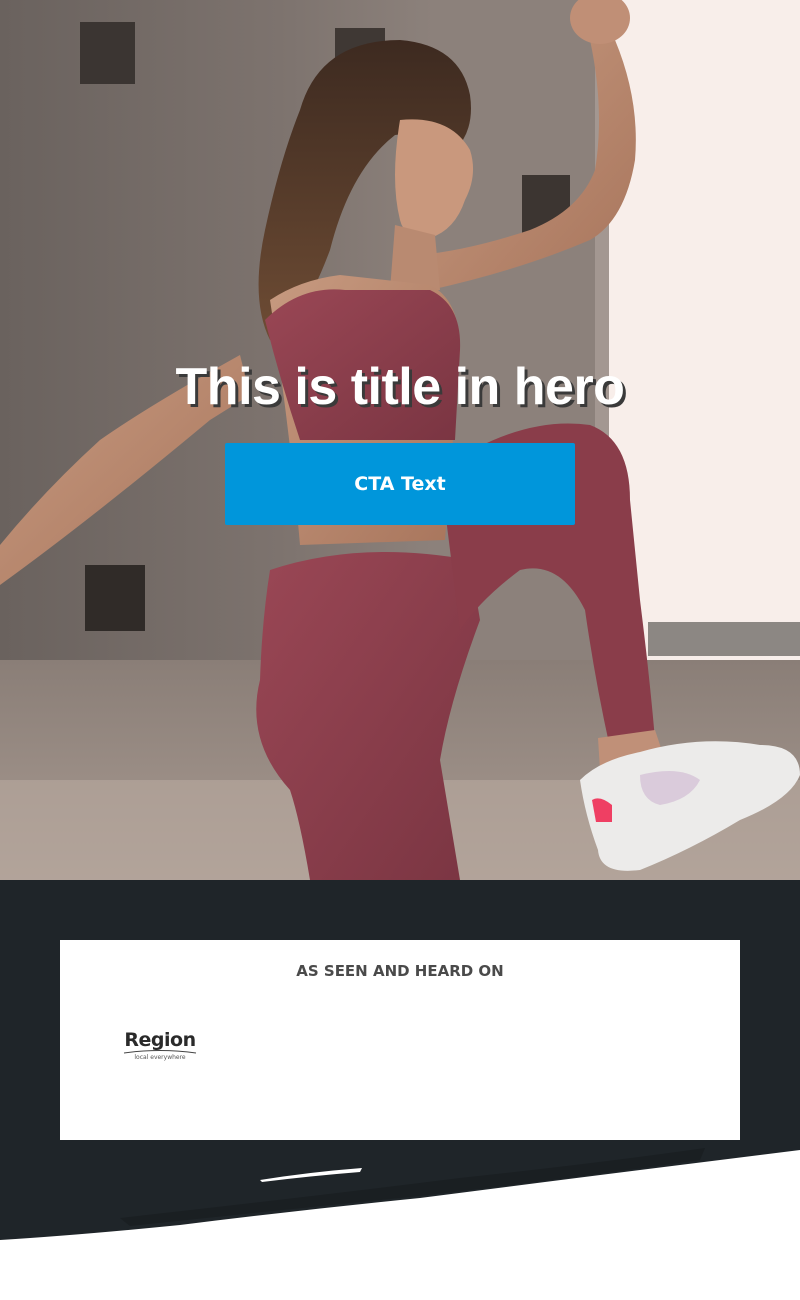  Describe the element at coordinates (160, 1057) in the screenshot. I see `region-logo-tagline: local everywhere` at that location.